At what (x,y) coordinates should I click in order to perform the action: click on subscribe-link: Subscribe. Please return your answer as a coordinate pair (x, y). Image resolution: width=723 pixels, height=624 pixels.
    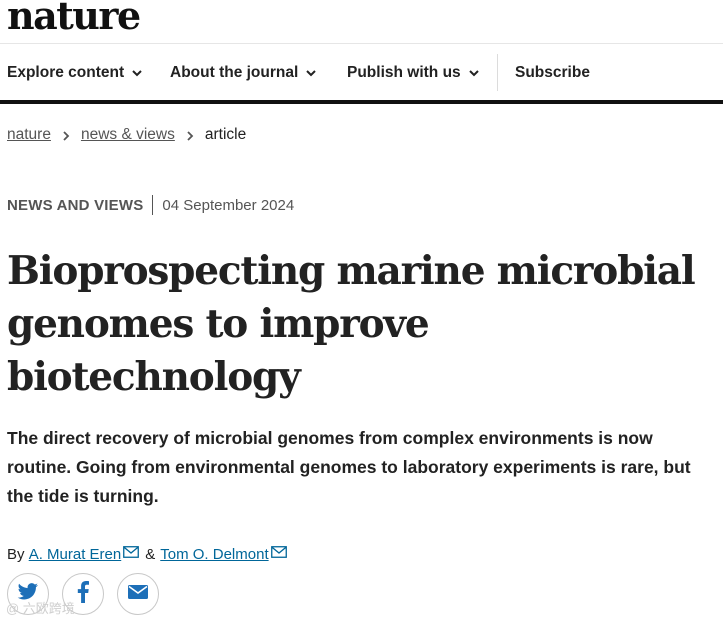
    Looking at the image, I should click on (552, 72).